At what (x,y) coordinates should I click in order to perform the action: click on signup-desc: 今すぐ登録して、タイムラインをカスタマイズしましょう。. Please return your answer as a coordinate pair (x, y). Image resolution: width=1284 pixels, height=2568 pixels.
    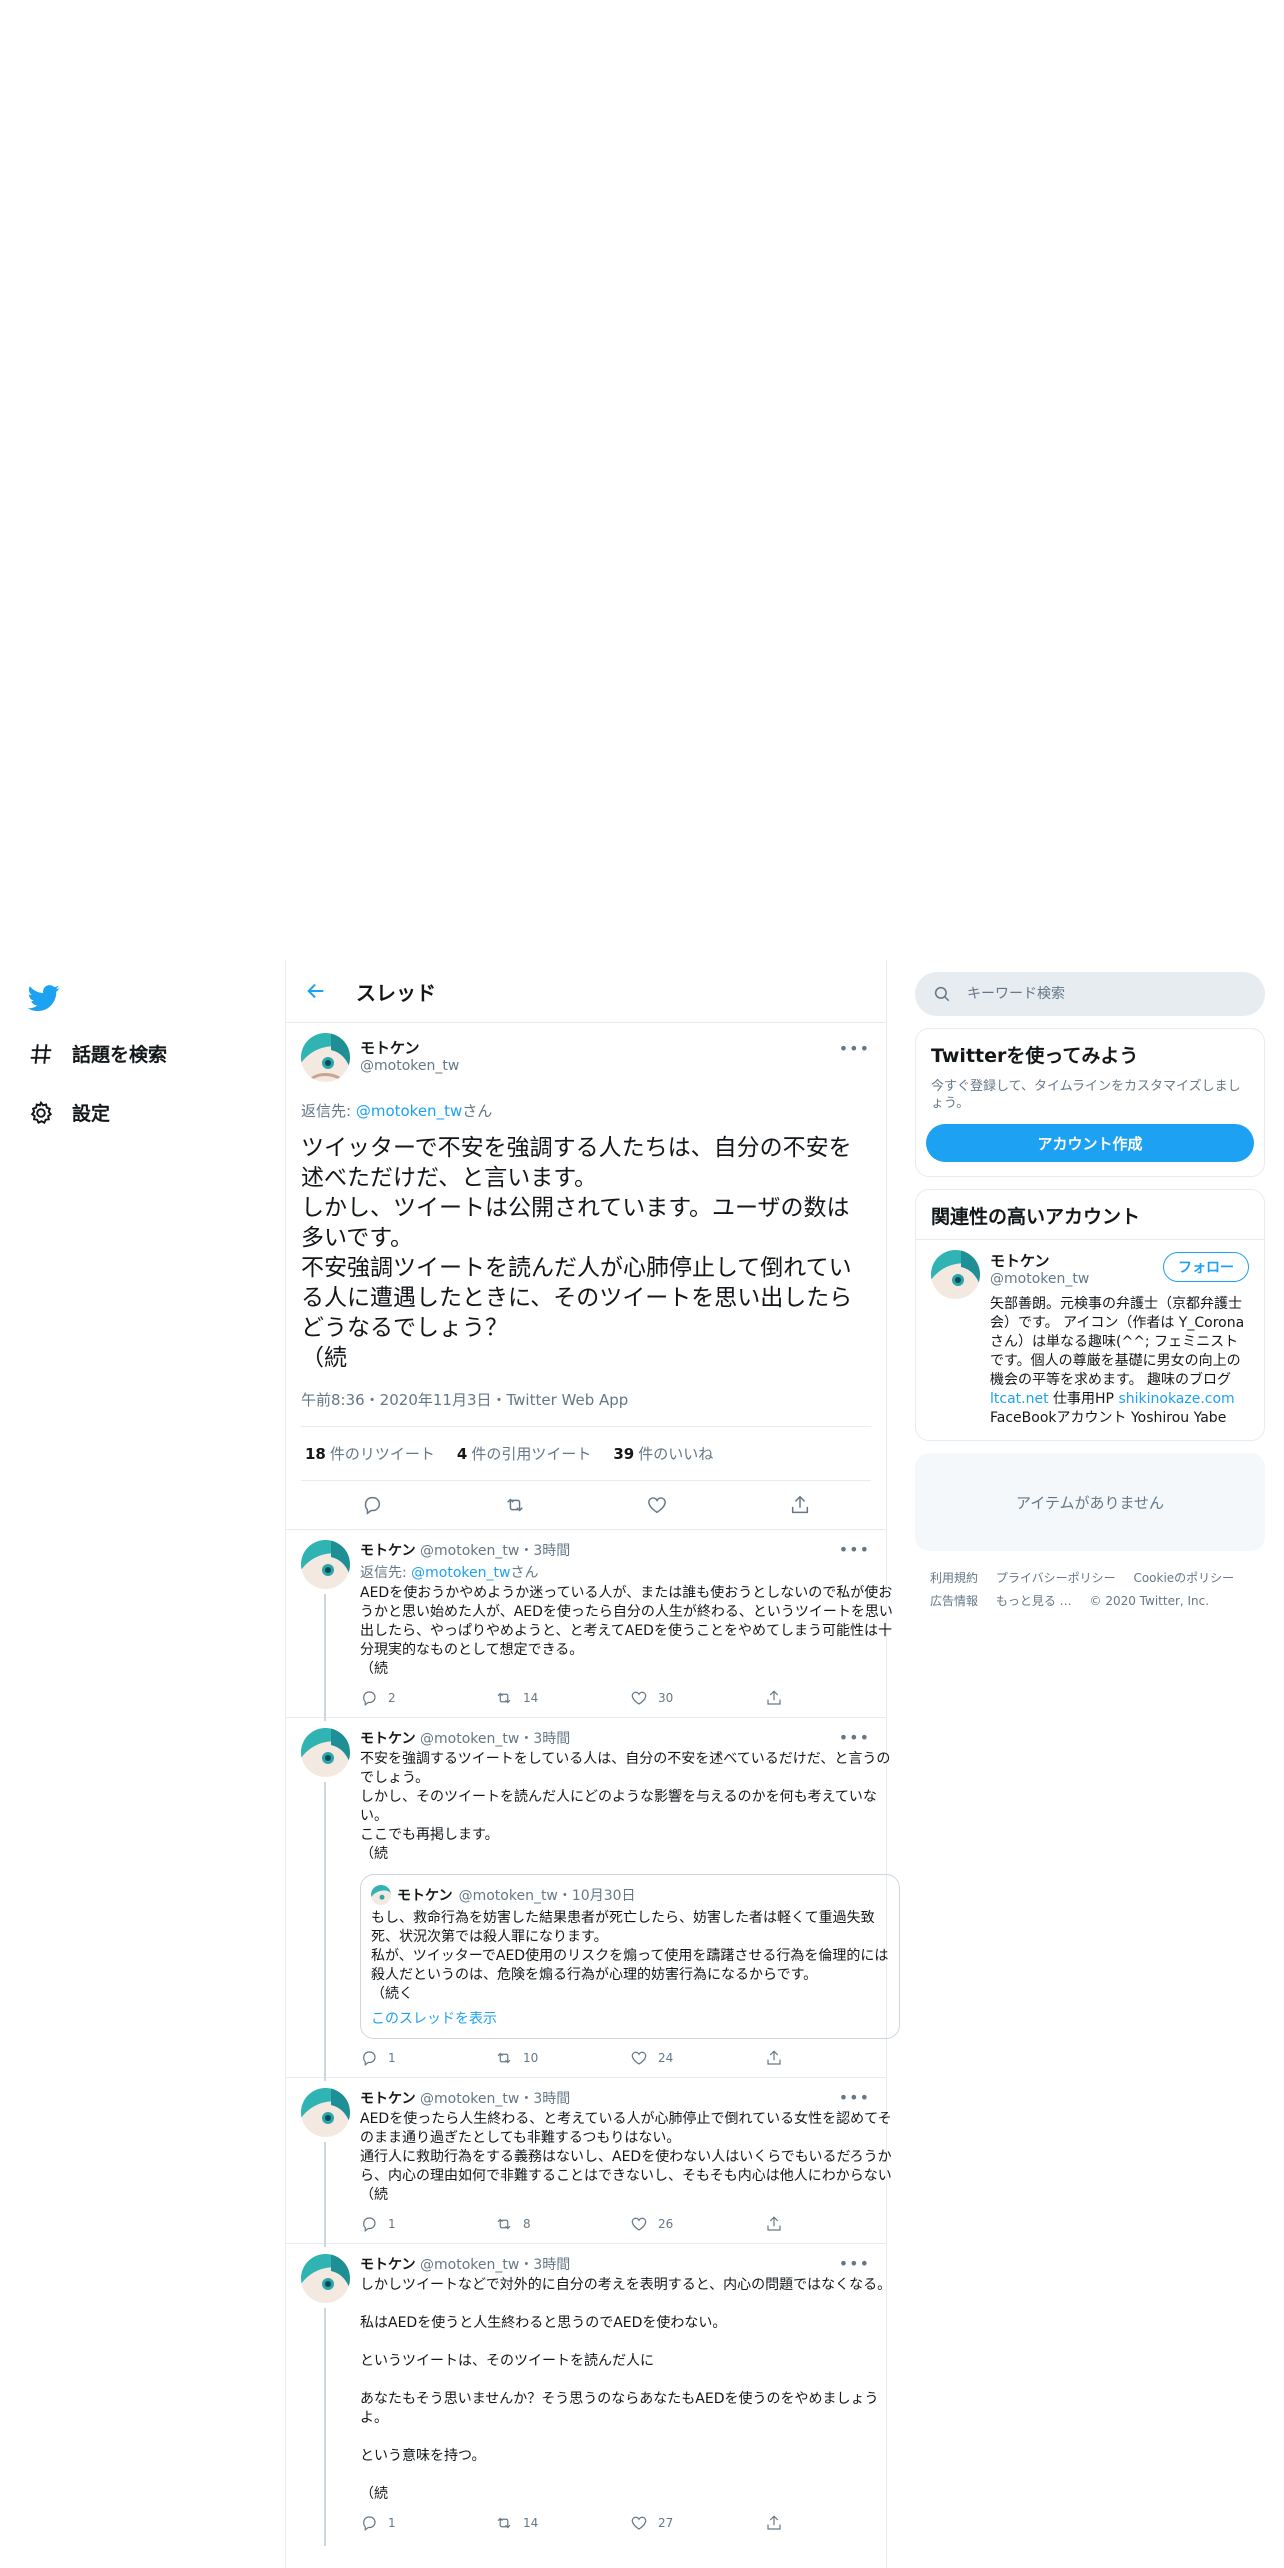
    Looking at the image, I should click on (1086, 1095).